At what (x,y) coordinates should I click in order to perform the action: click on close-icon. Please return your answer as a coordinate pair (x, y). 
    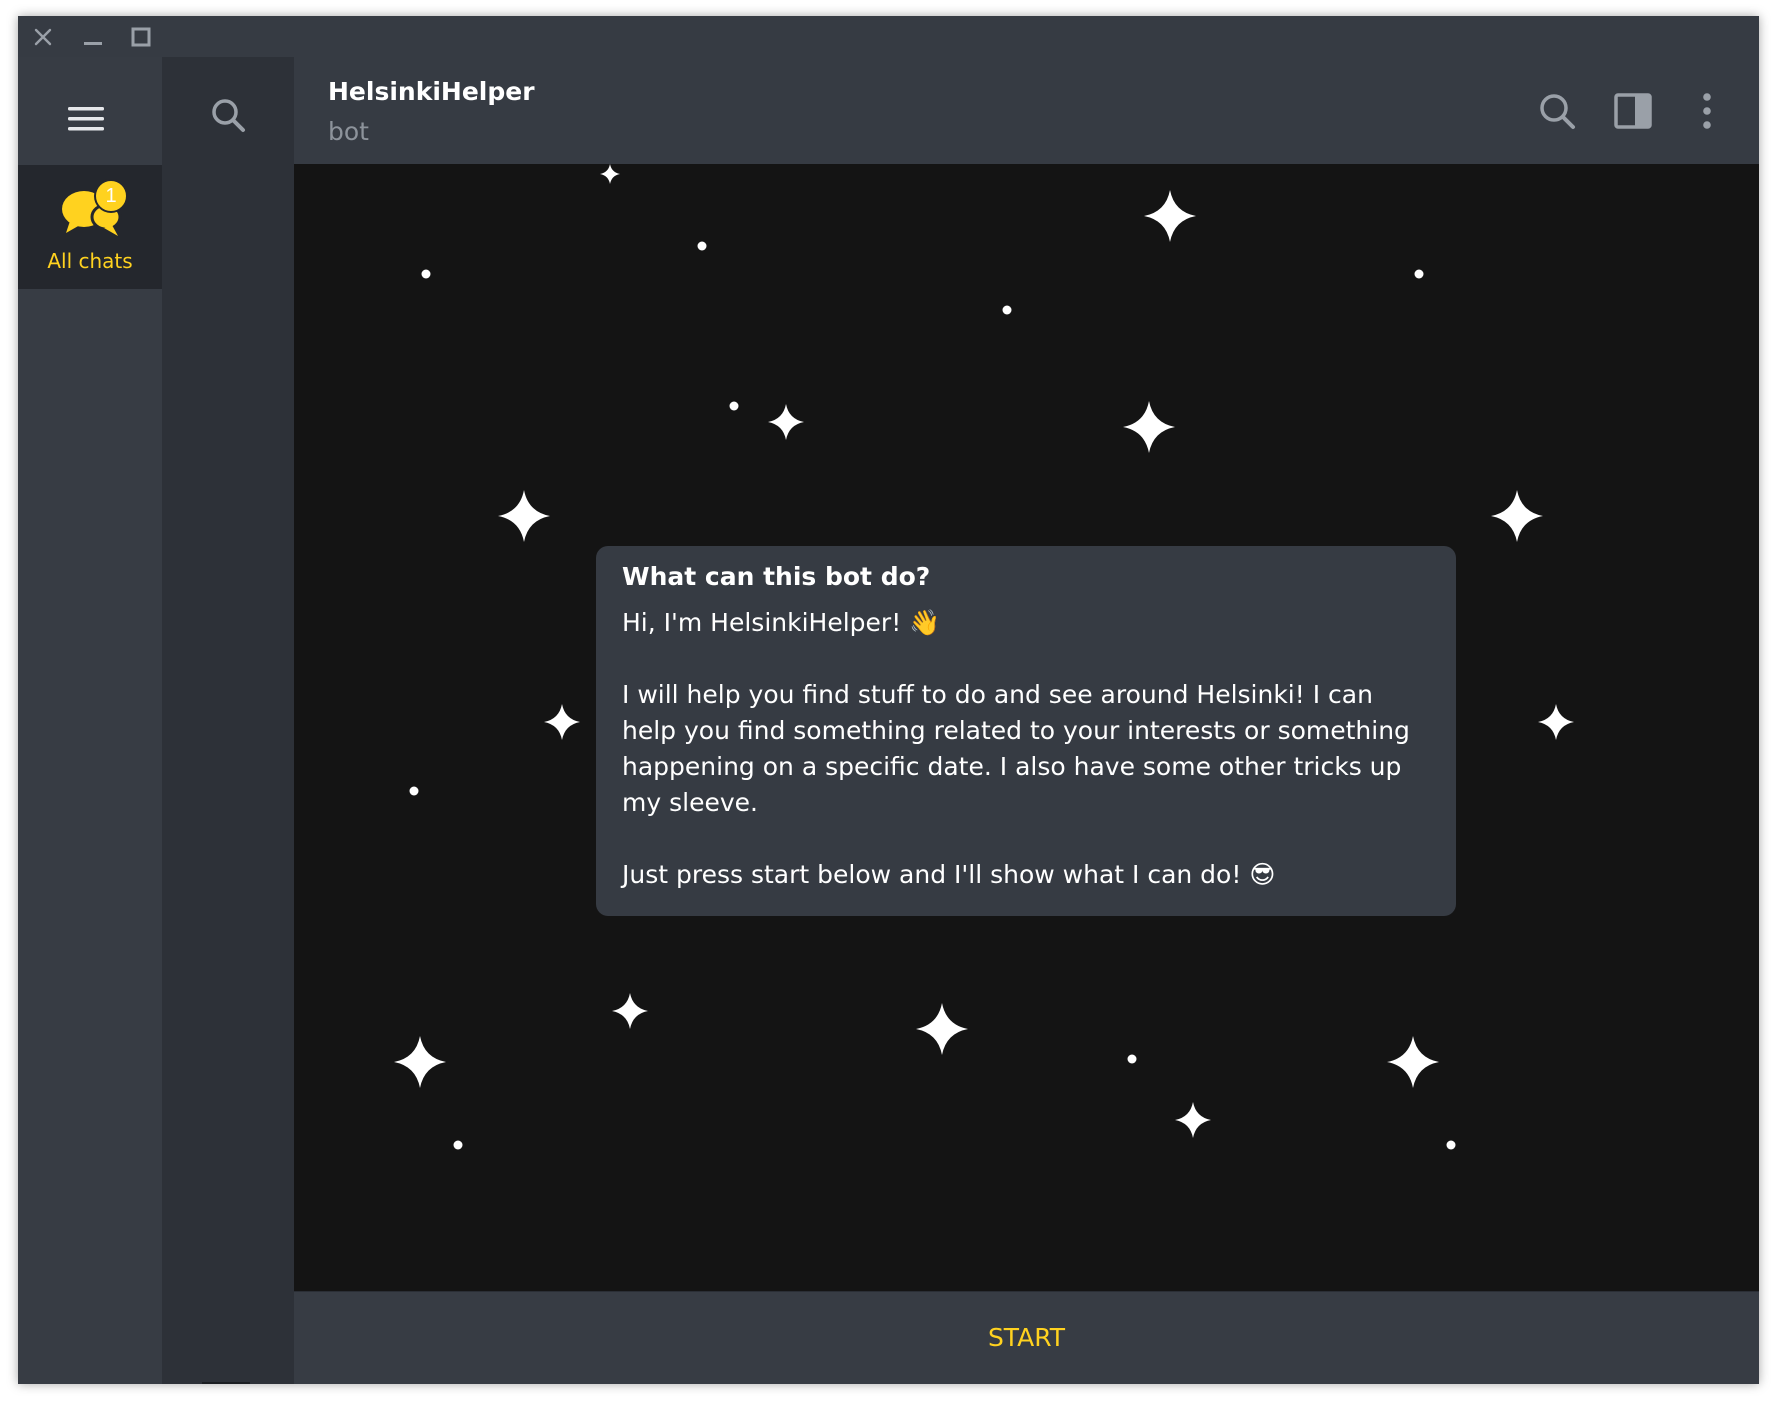
    Looking at the image, I should click on (43, 37).